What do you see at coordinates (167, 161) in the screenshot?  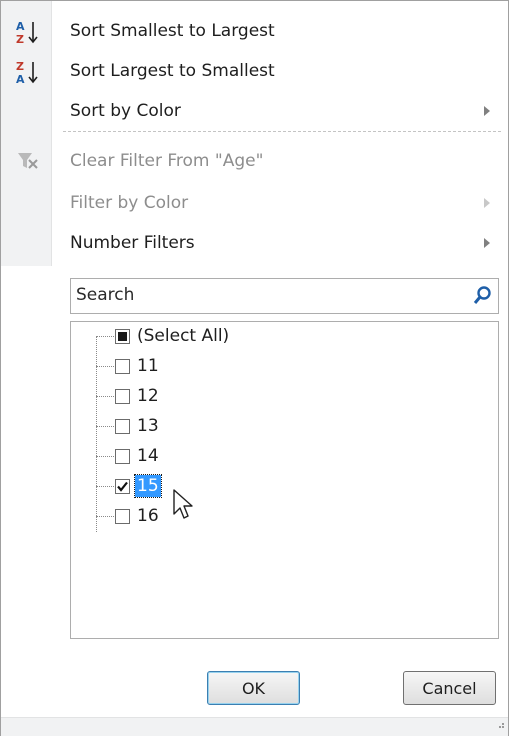 I see `clear-filter-label: Clear Filter From "Age"` at bounding box center [167, 161].